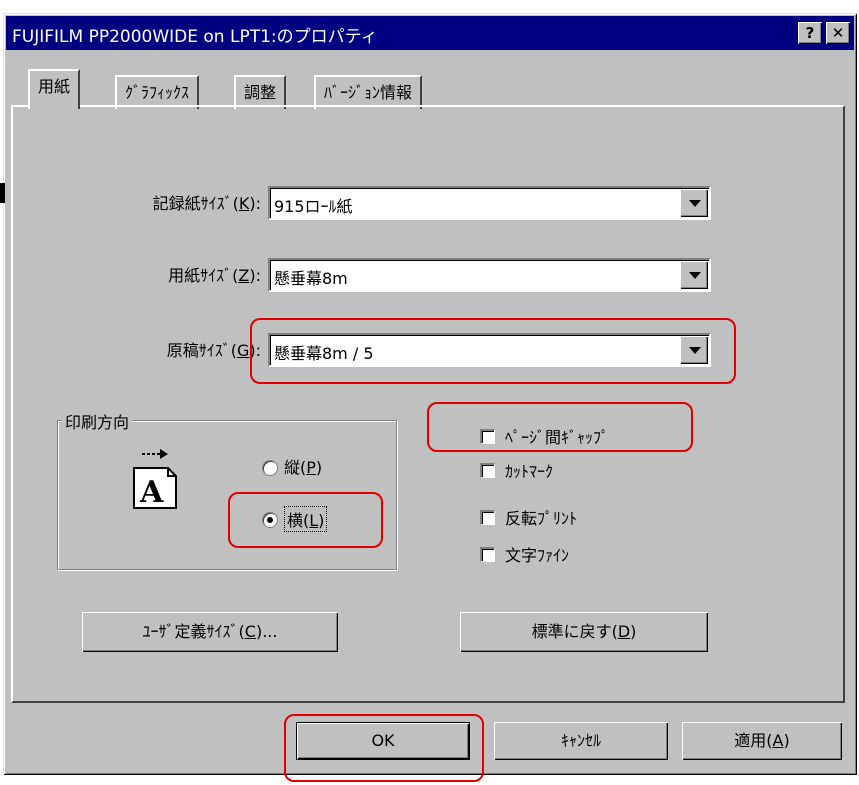 This screenshot has width=859, height=785. I want to click on orientation-group-title: 印刷方向, so click(97, 421).